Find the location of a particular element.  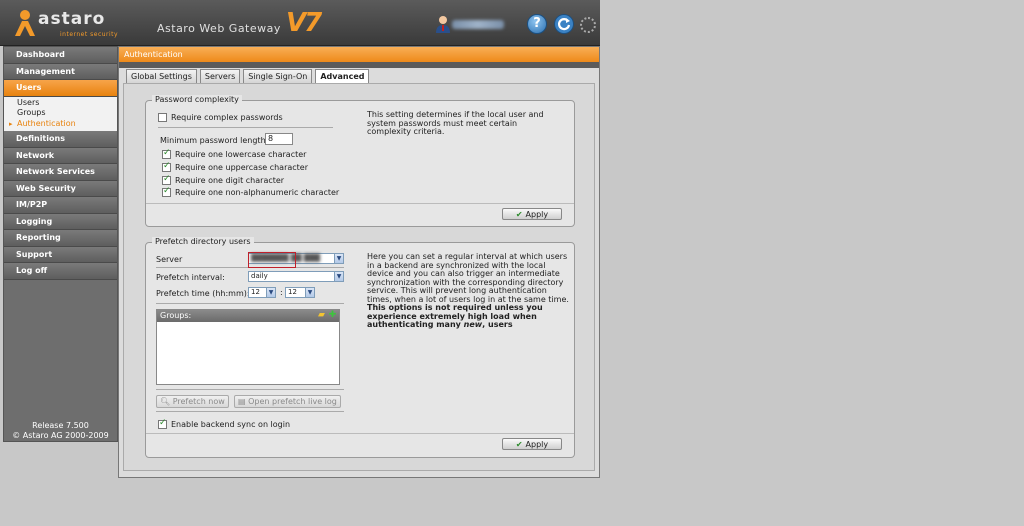

password-complexity-legend: Password complexity is located at coordinates (197, 99).